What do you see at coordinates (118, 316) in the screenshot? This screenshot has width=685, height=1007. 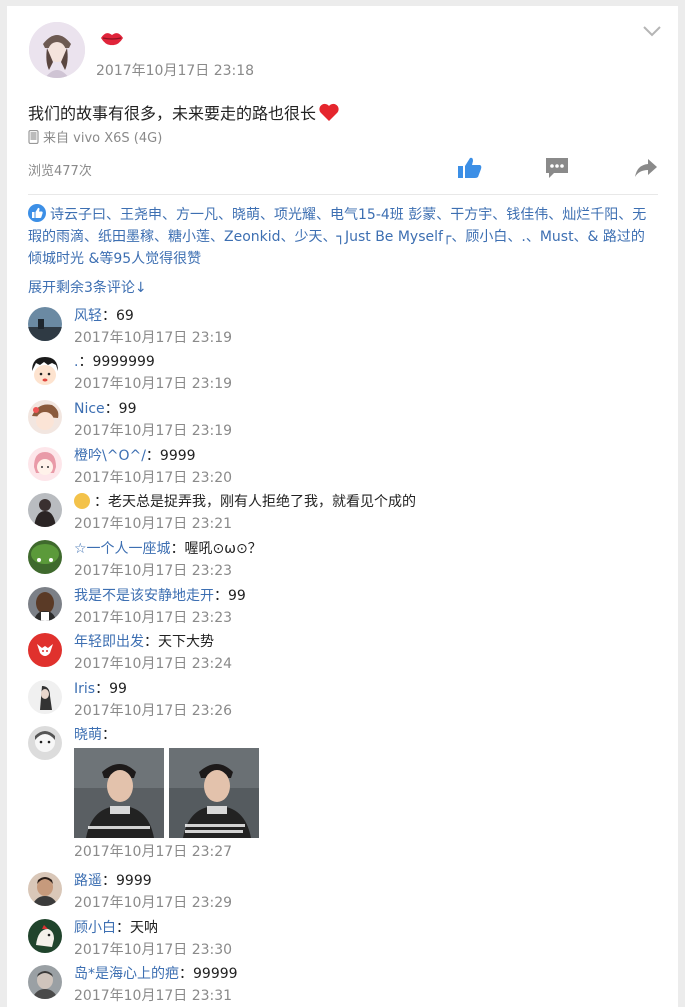 I see `comment-text: ：69` at bounding box center [118, 316].